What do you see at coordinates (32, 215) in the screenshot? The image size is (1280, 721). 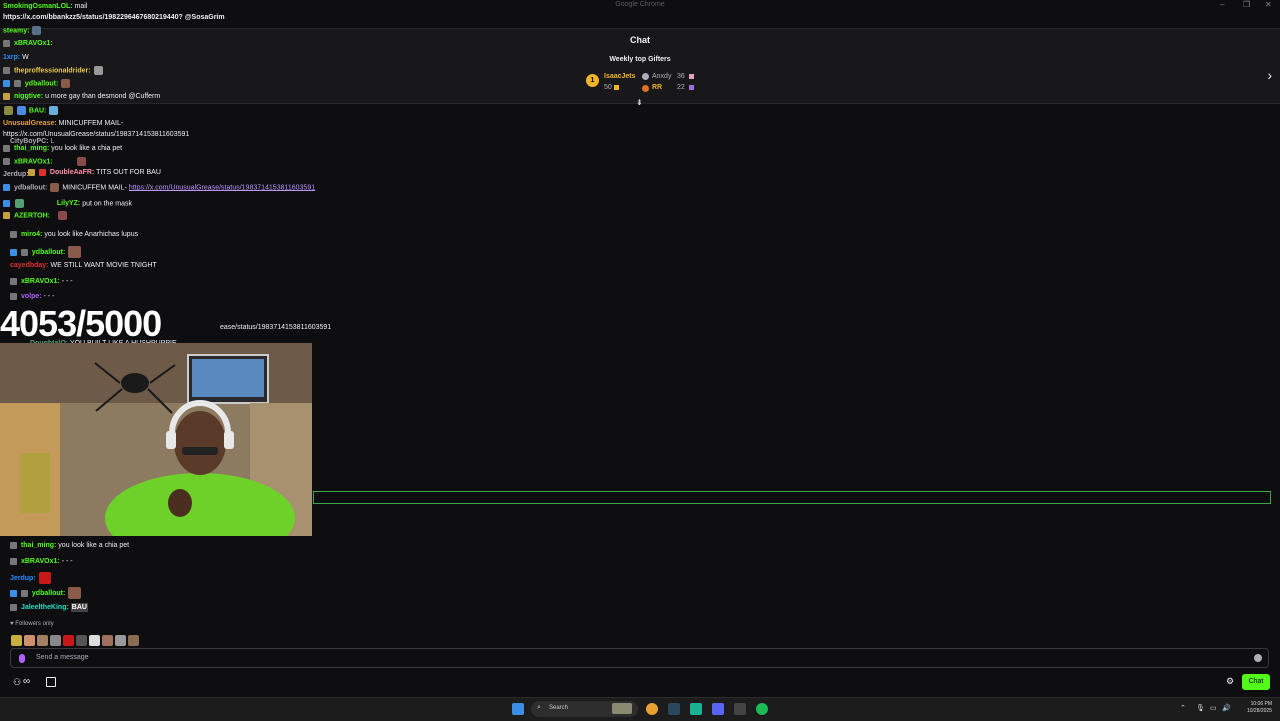 I see `chat-username: AZERTOH:` at bounding box center [32, 215].